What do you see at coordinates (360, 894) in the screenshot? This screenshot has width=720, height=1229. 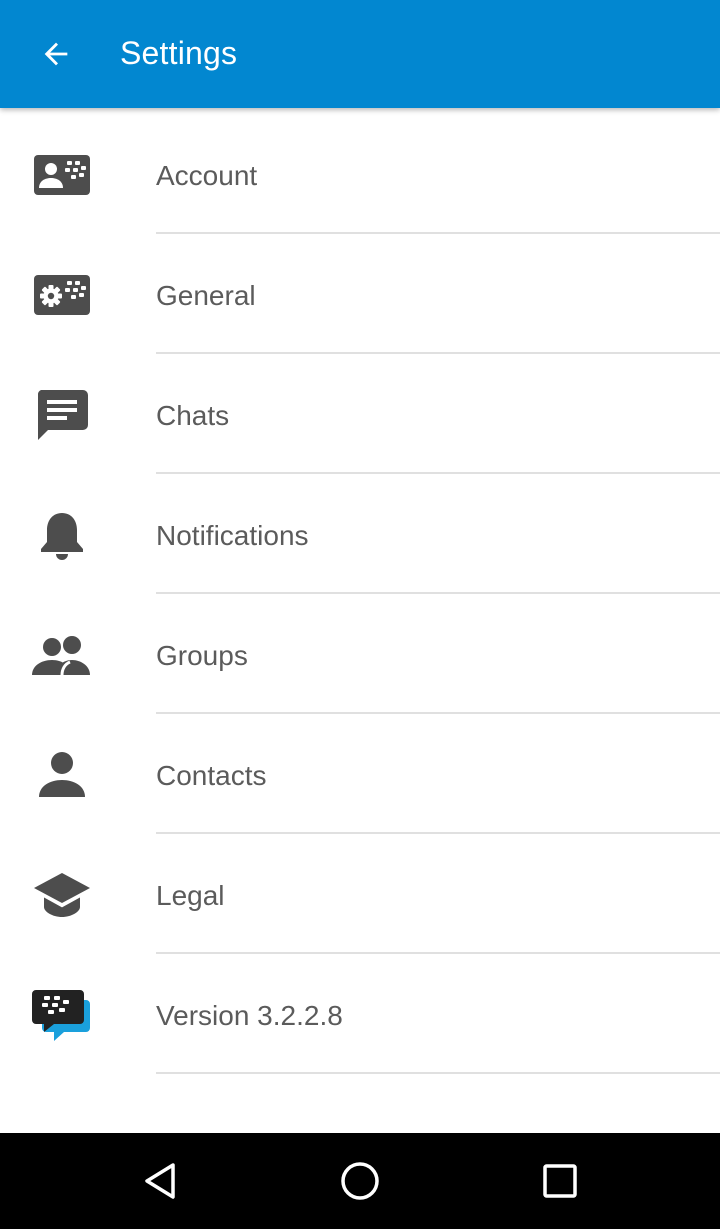 I see `settings-item-legal: Legal` at bounding box center [360, 894].